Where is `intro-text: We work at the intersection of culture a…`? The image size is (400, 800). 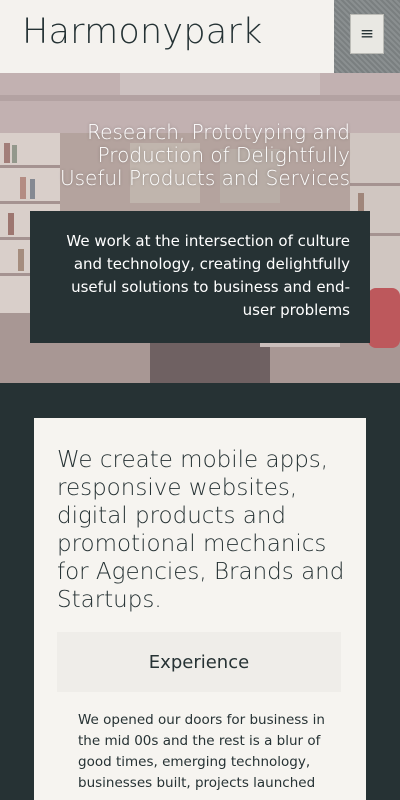
intro-text: We work at the intersection of culture a… is located at coordinates (208, 275).